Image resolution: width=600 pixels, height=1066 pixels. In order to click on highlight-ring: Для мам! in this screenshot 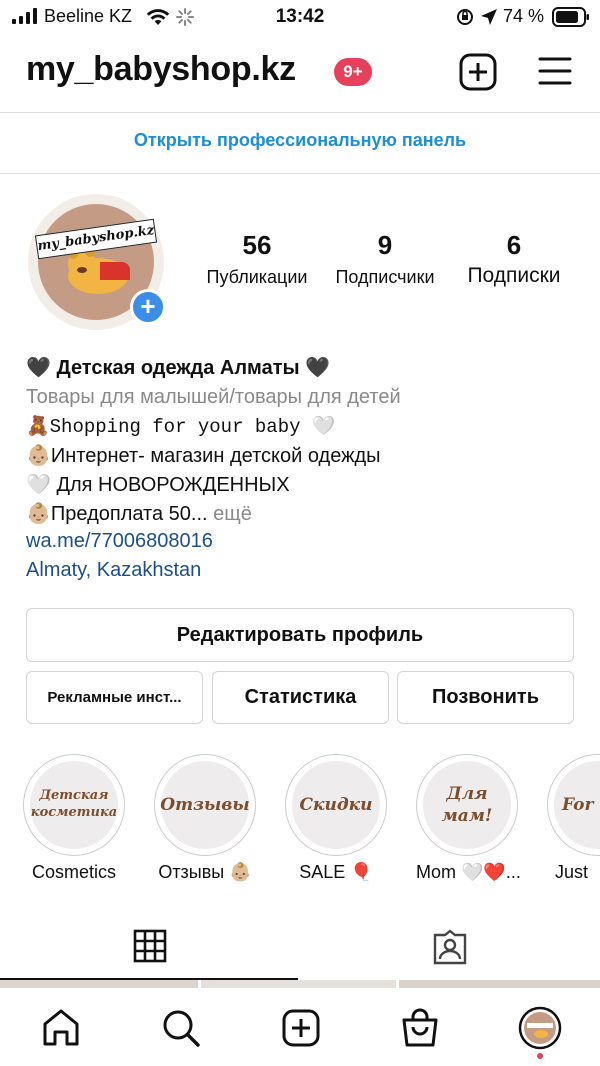, I will do `click(467, 805)`.